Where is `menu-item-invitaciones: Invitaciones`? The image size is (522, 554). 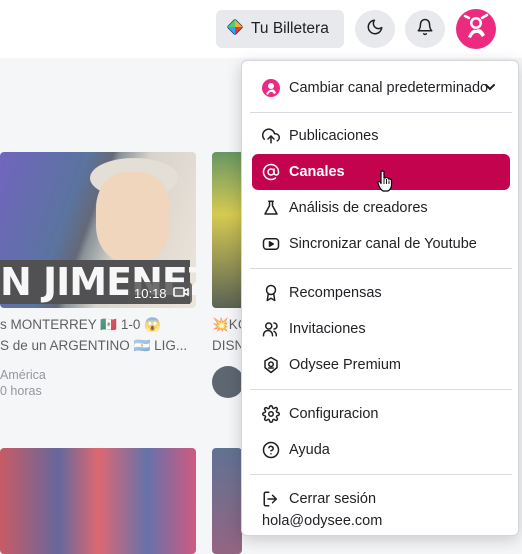 menu-item-invitaciones: Invitaciones is located at coordinates (381, 329).